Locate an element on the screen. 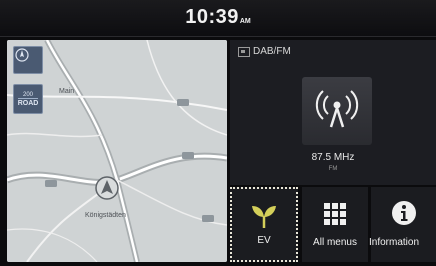 The width and height of the screenshot is (436, 266). ev-menu-button: EV is located at coordinates (264, 224).